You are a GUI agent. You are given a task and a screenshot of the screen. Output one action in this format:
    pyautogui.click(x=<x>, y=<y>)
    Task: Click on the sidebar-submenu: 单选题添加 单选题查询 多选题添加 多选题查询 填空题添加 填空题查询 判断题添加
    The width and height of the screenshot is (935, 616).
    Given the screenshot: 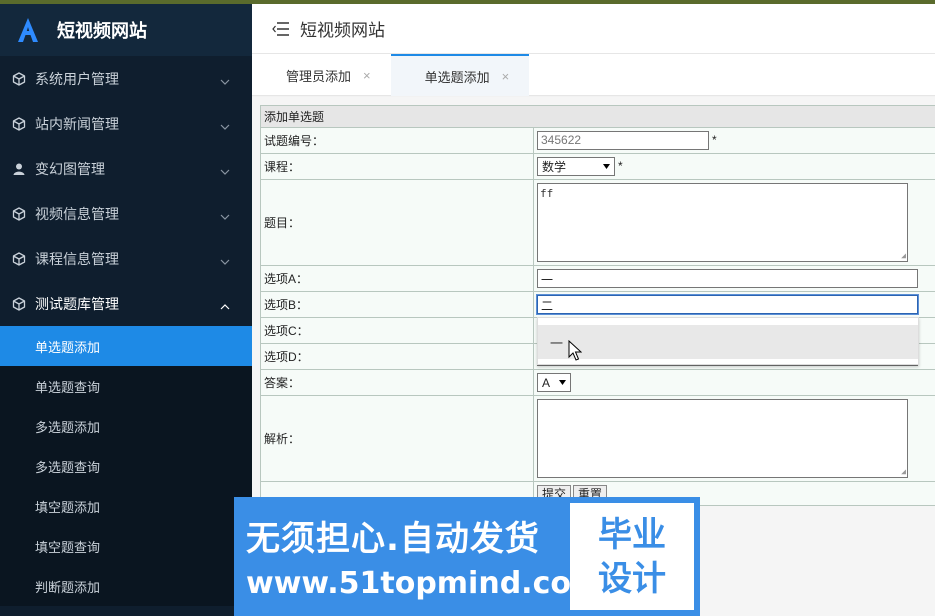 What is the action you would take?
    pyautogui.click(x=126, y=466)
    